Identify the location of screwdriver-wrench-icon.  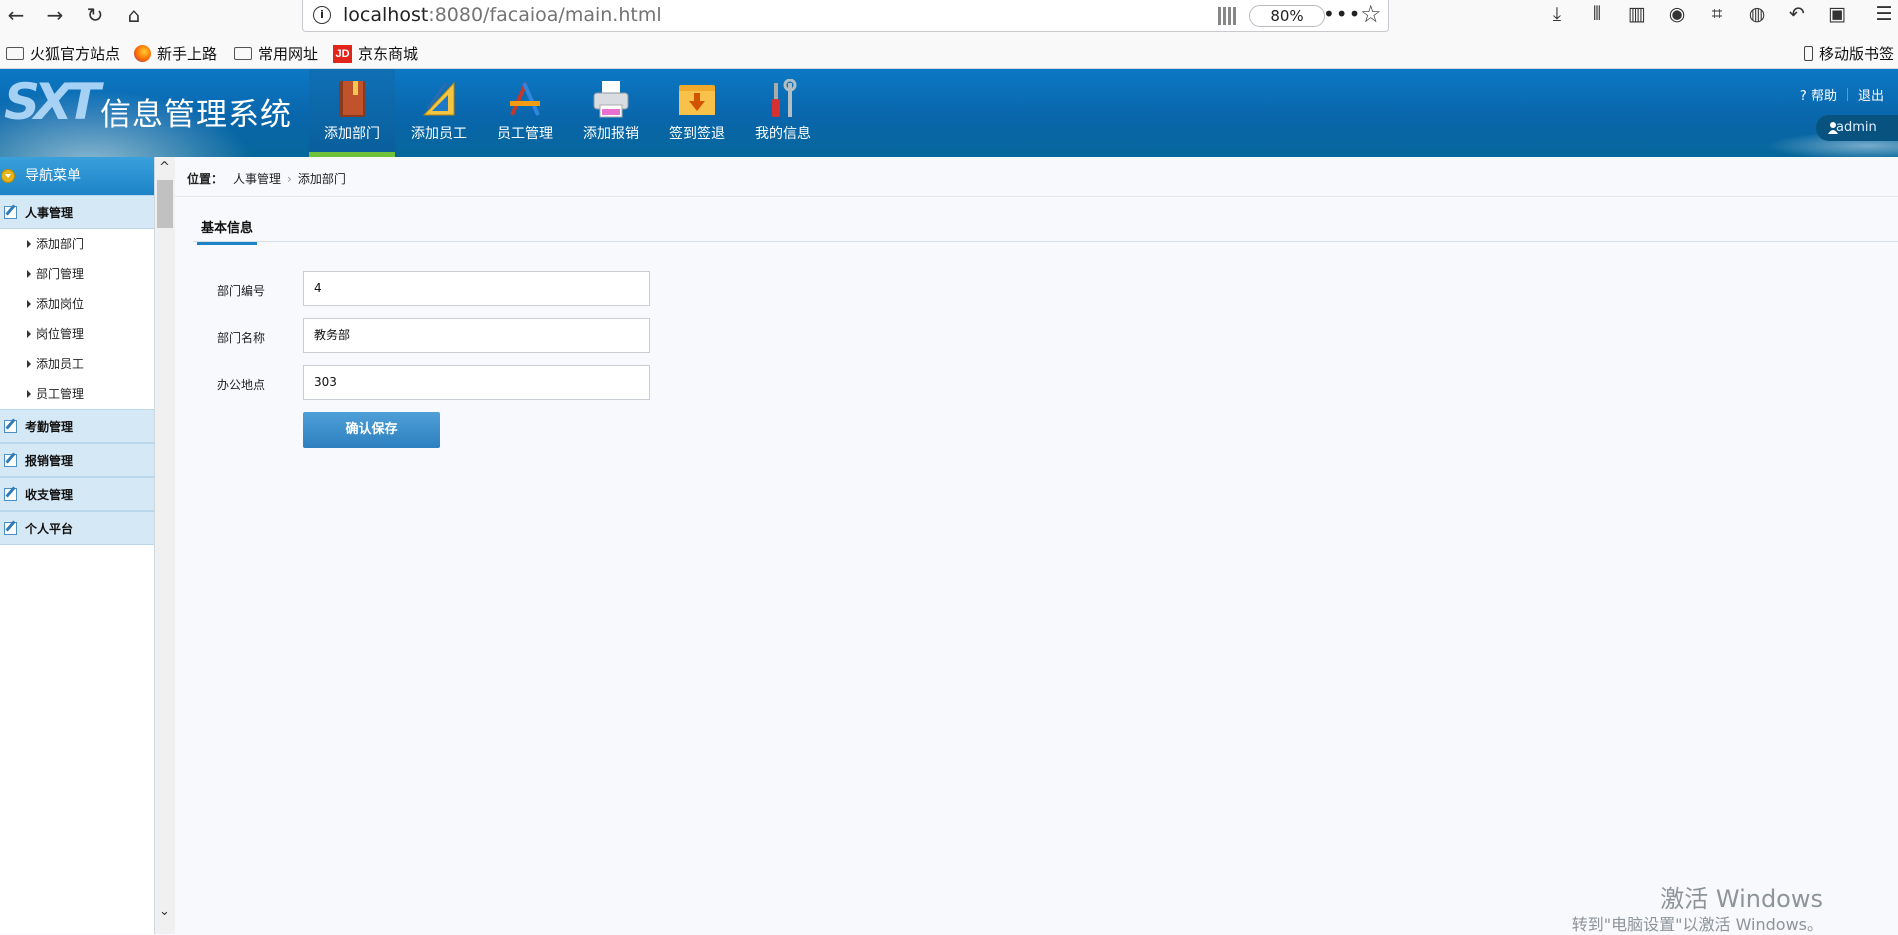
(784, 98).